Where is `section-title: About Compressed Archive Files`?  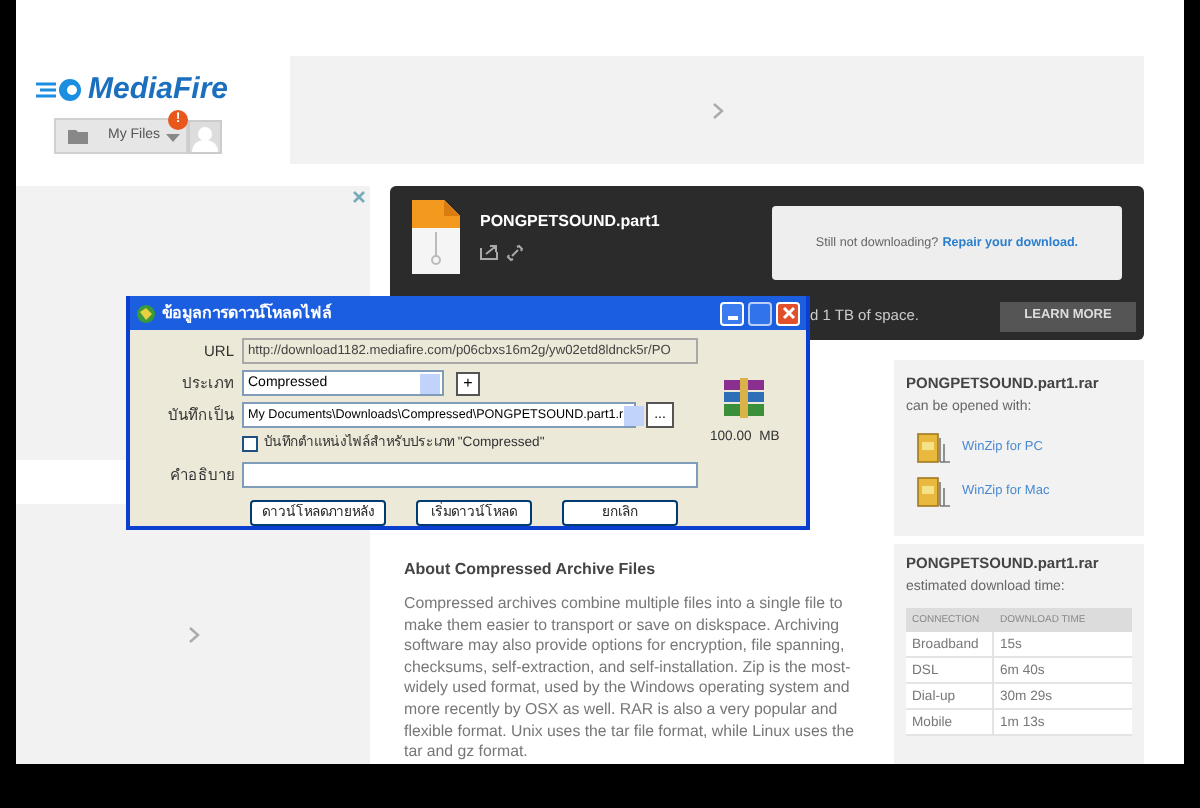 section-title: About Compressed Archive Files is located at coordinates (531, 570).